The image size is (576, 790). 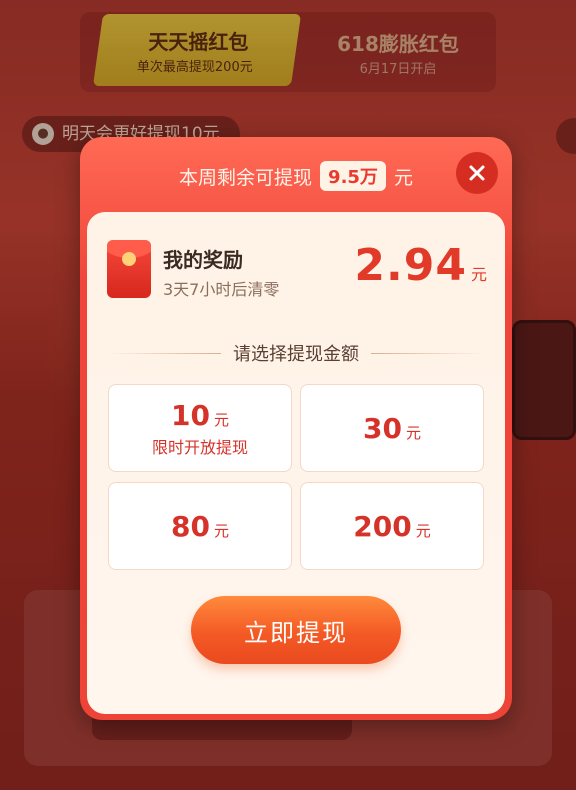 I want to click on option-value: 30, so click(x=382, y=428).